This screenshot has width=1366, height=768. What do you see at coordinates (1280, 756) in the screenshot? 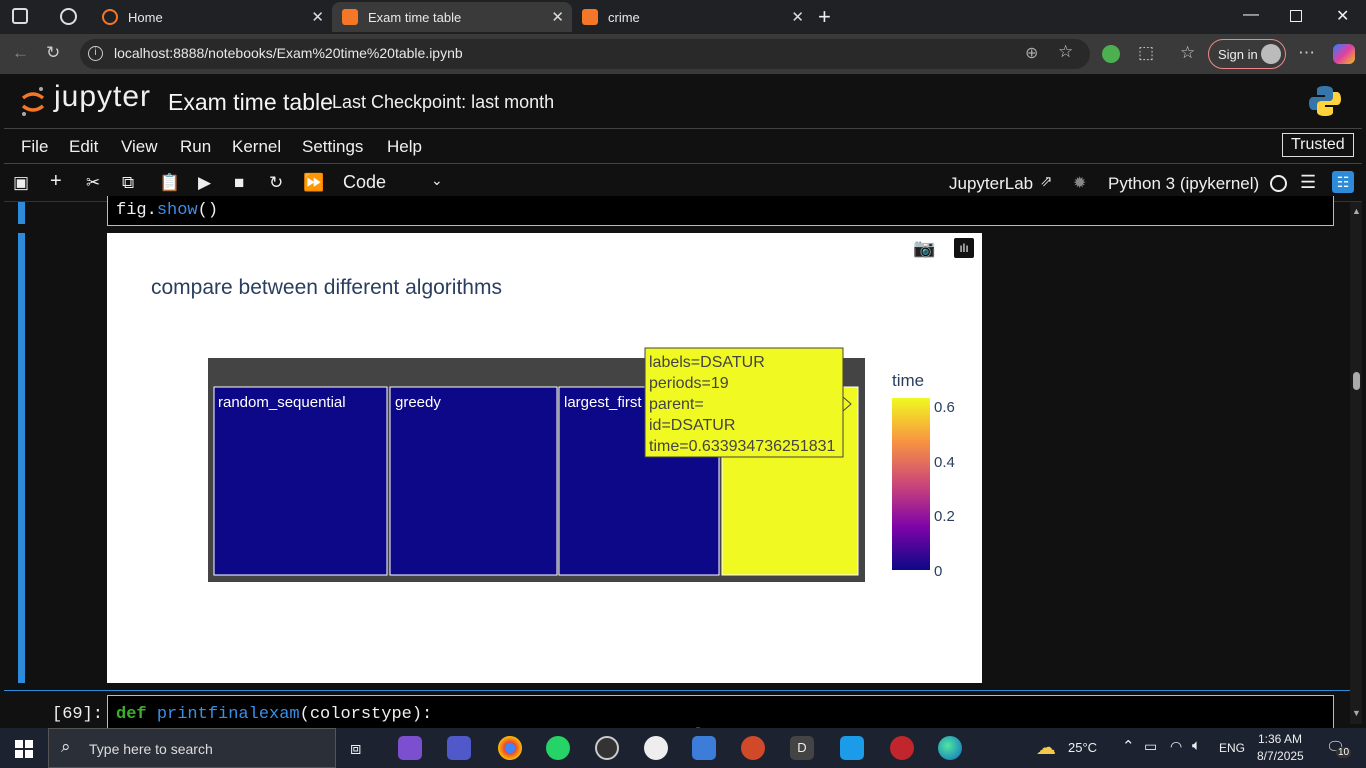
I see `clock-date: 8/7/2025` at bounding box center [1280, 756].